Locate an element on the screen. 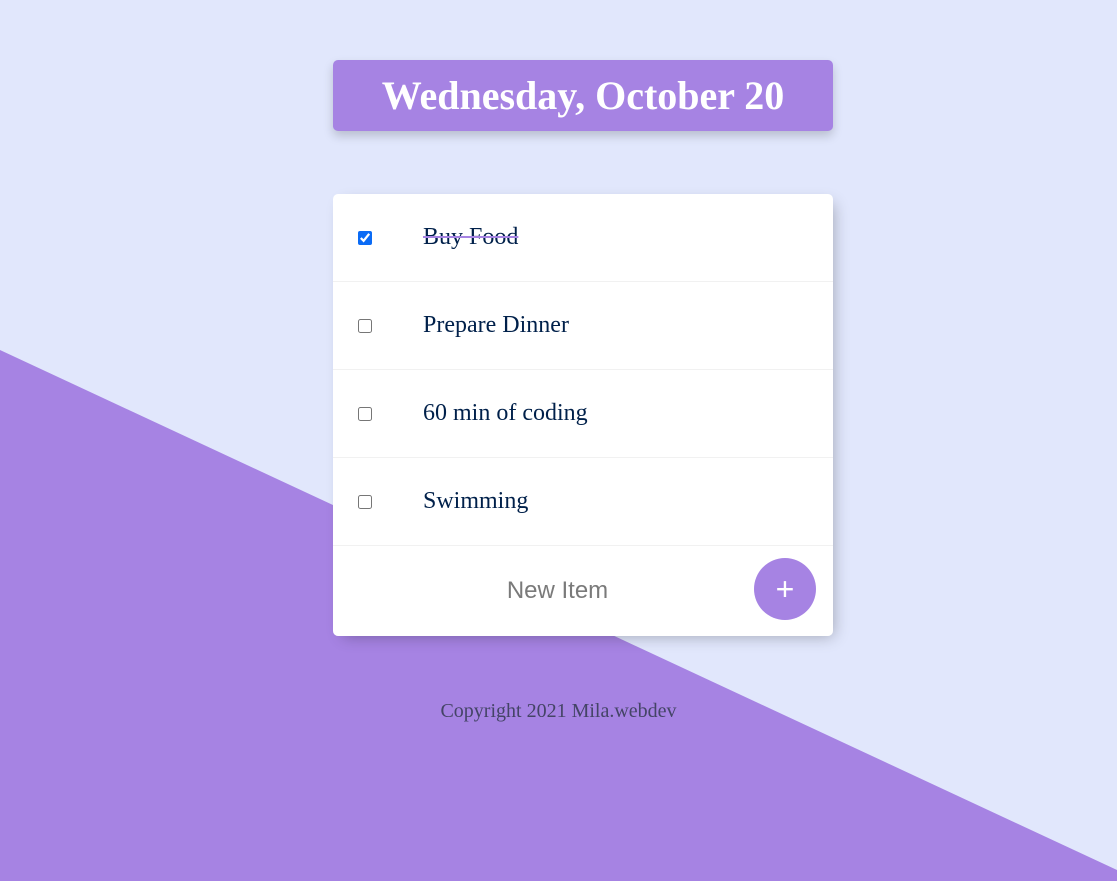 This screenshot has width=1117, height=881. list-item: Buy Food is located at coordinates (583, 238).